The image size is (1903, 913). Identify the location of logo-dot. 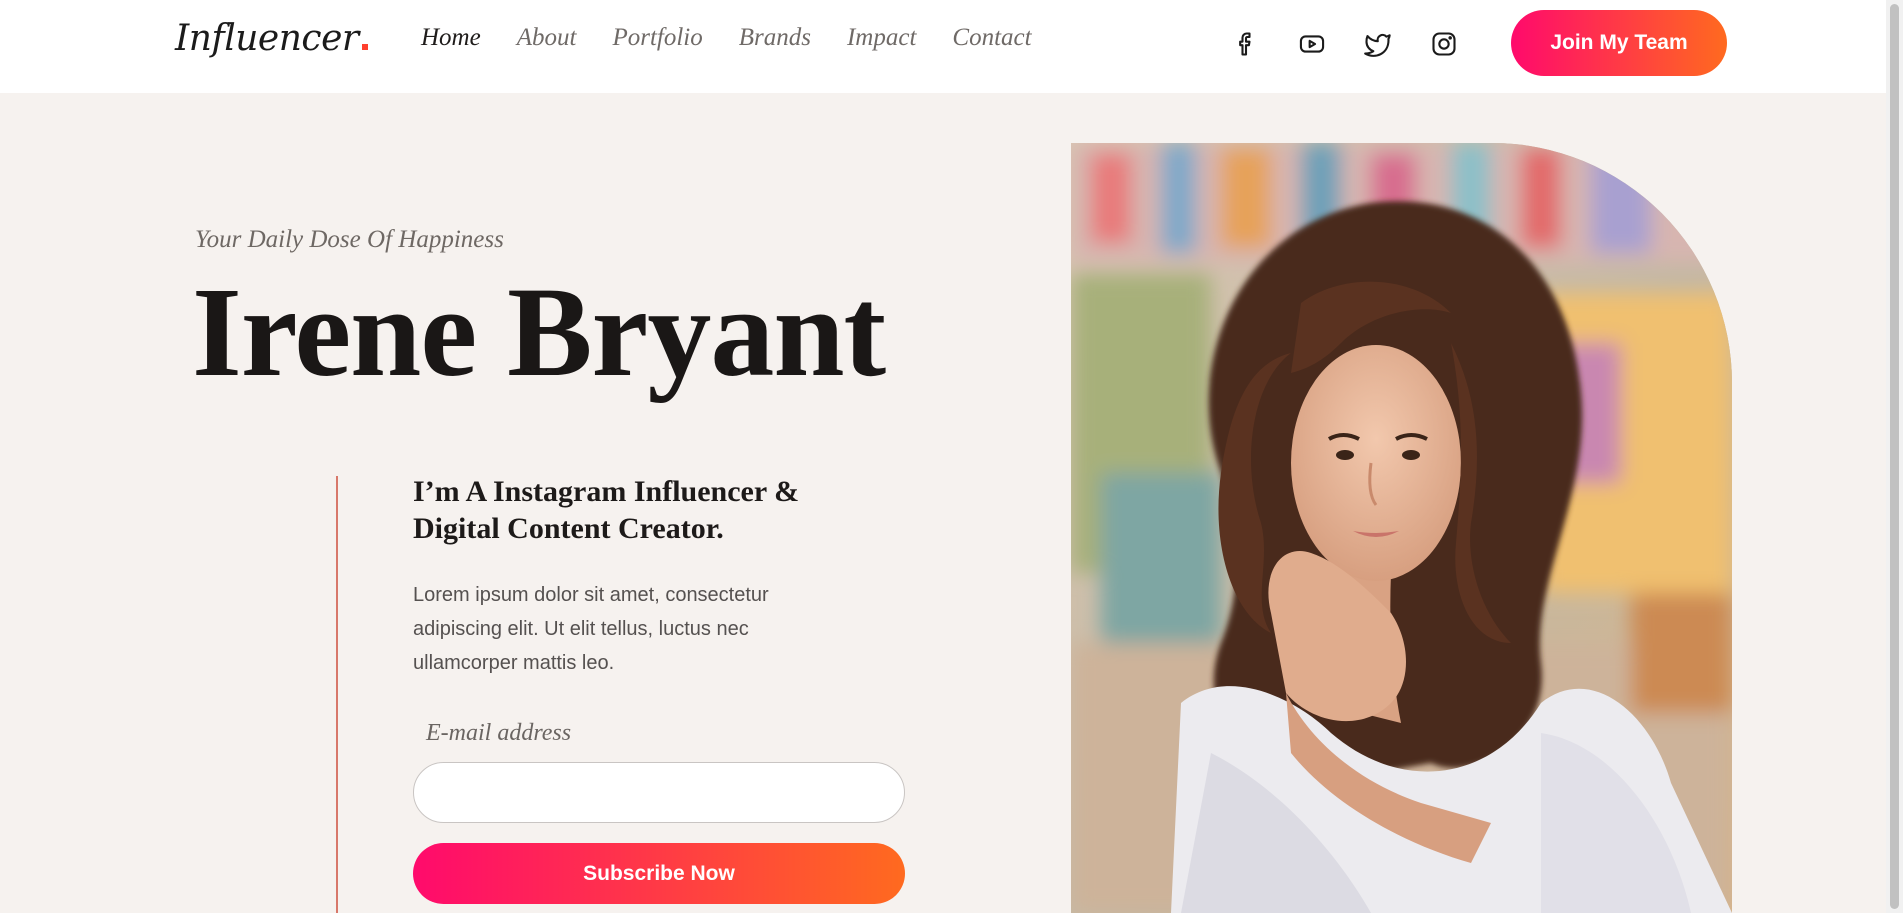
(364, 47).